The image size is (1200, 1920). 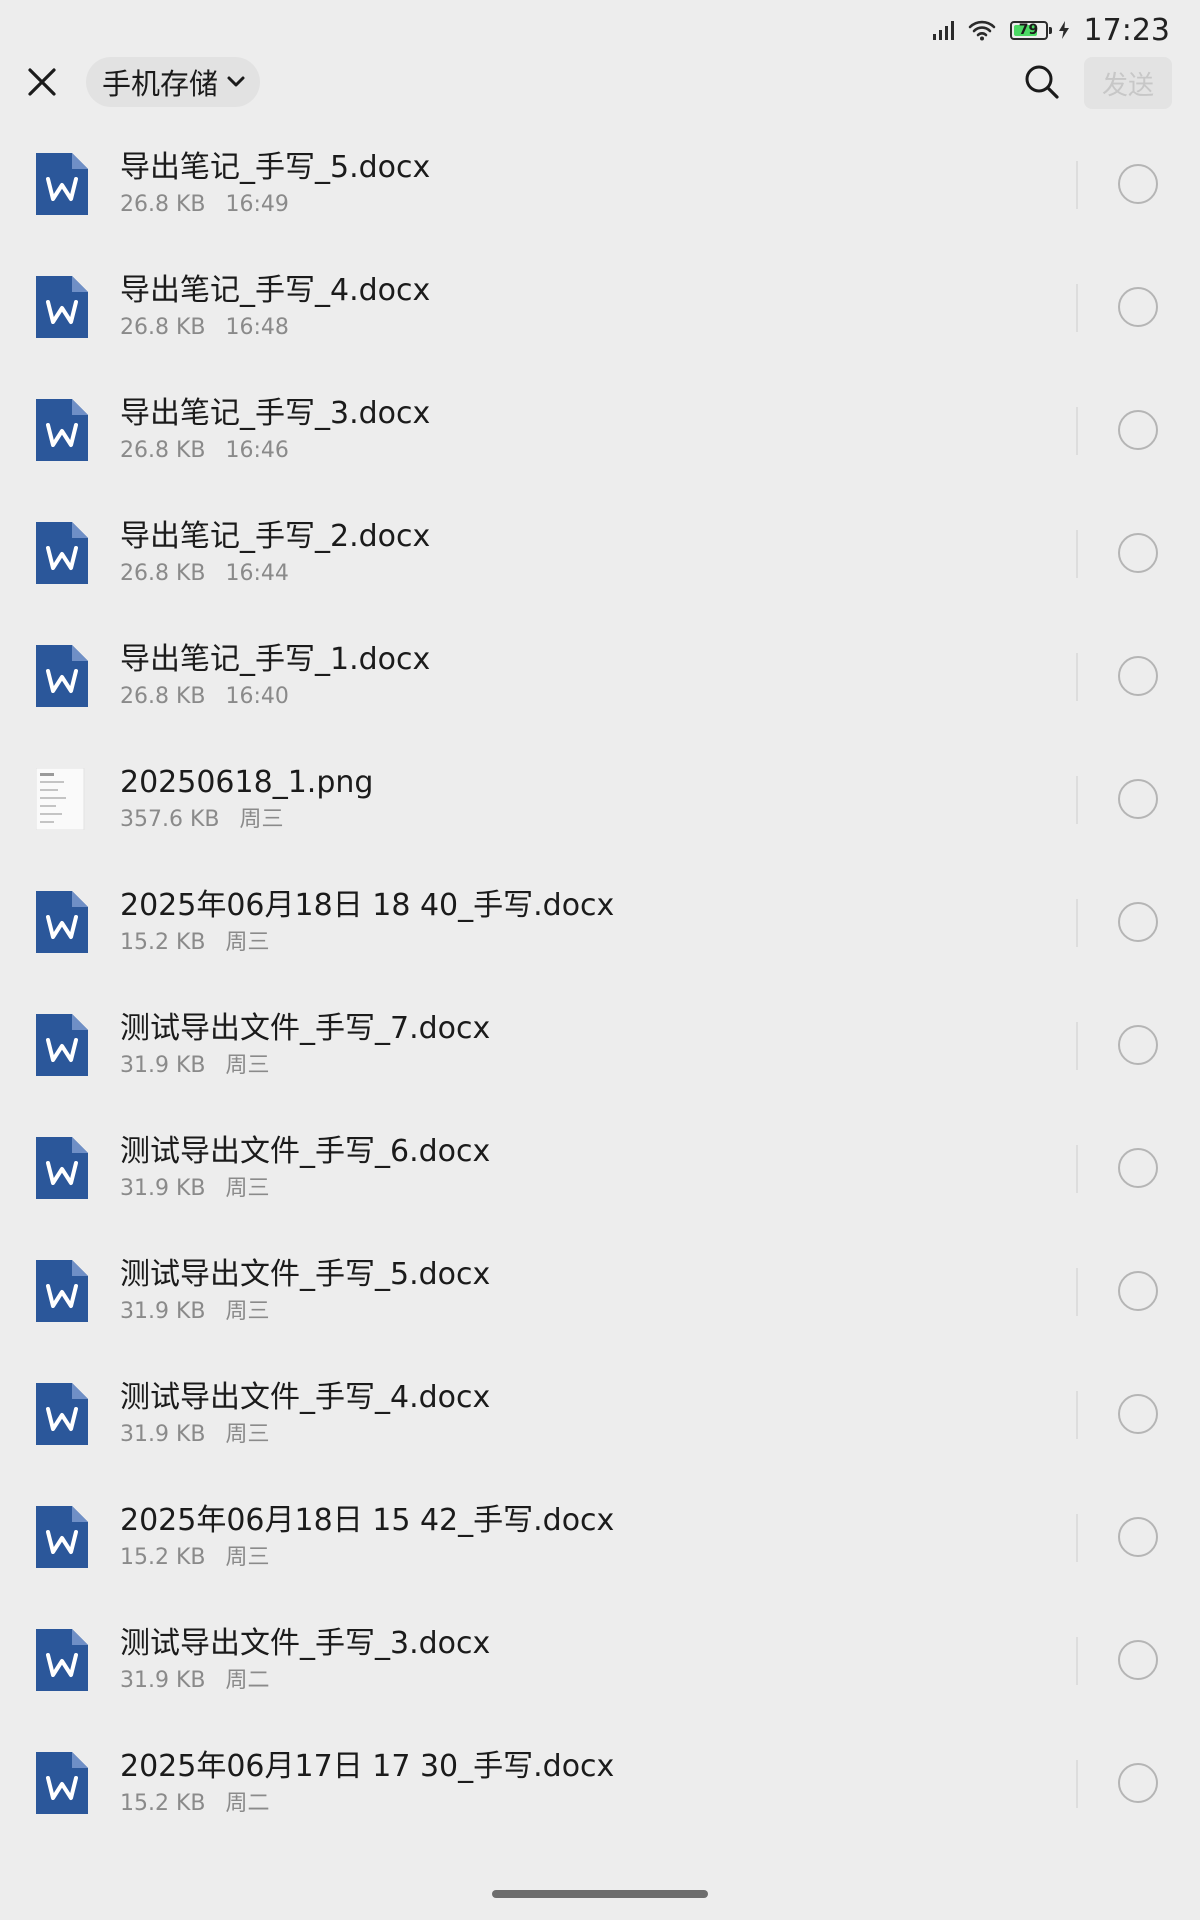 What do you see at coordinates (257, 573) in the screenshot?
I see `file-time: 16:44` at bounding box center [257, 573].